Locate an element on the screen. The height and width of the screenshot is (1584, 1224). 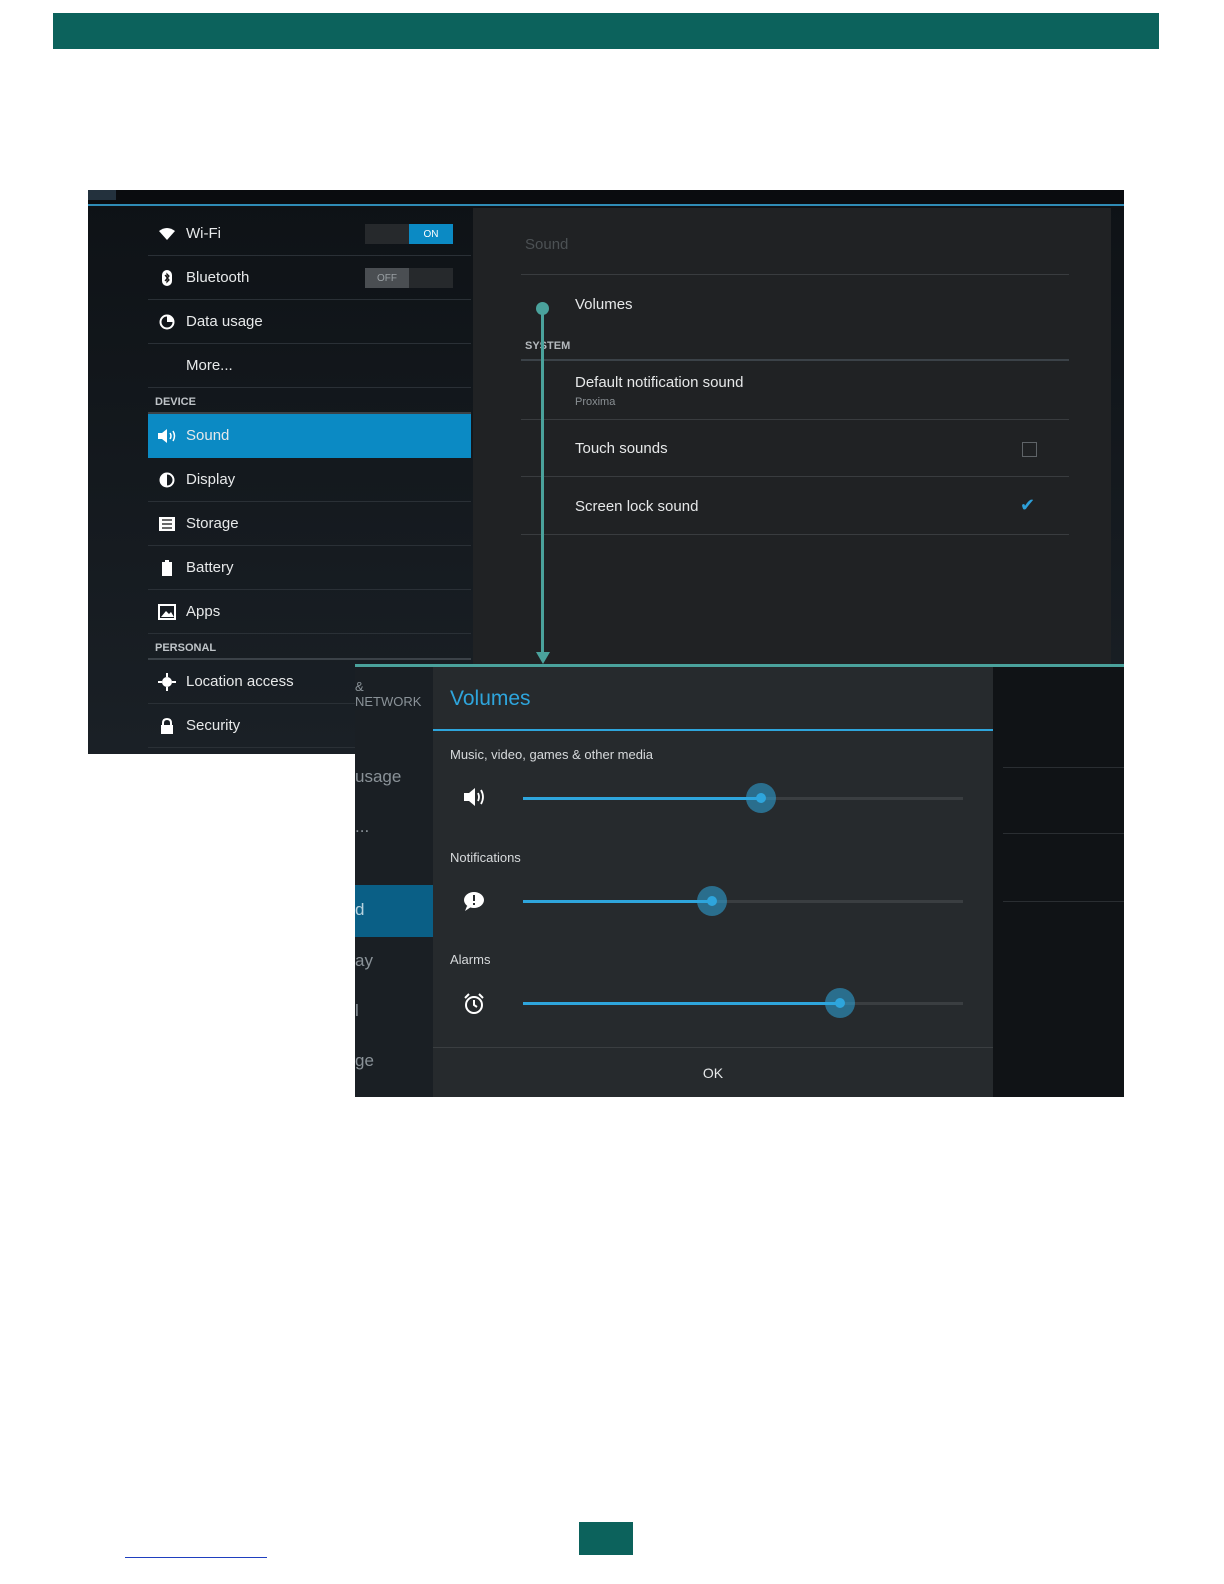
background-text: d is located at coordinates (360, 909).